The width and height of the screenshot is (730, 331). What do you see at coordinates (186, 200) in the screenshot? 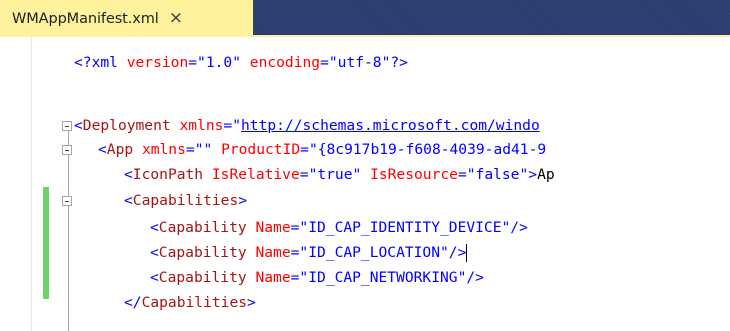
I see `code-line-capabilities-open: <Capabilities>` at bounding box center [186, 200].